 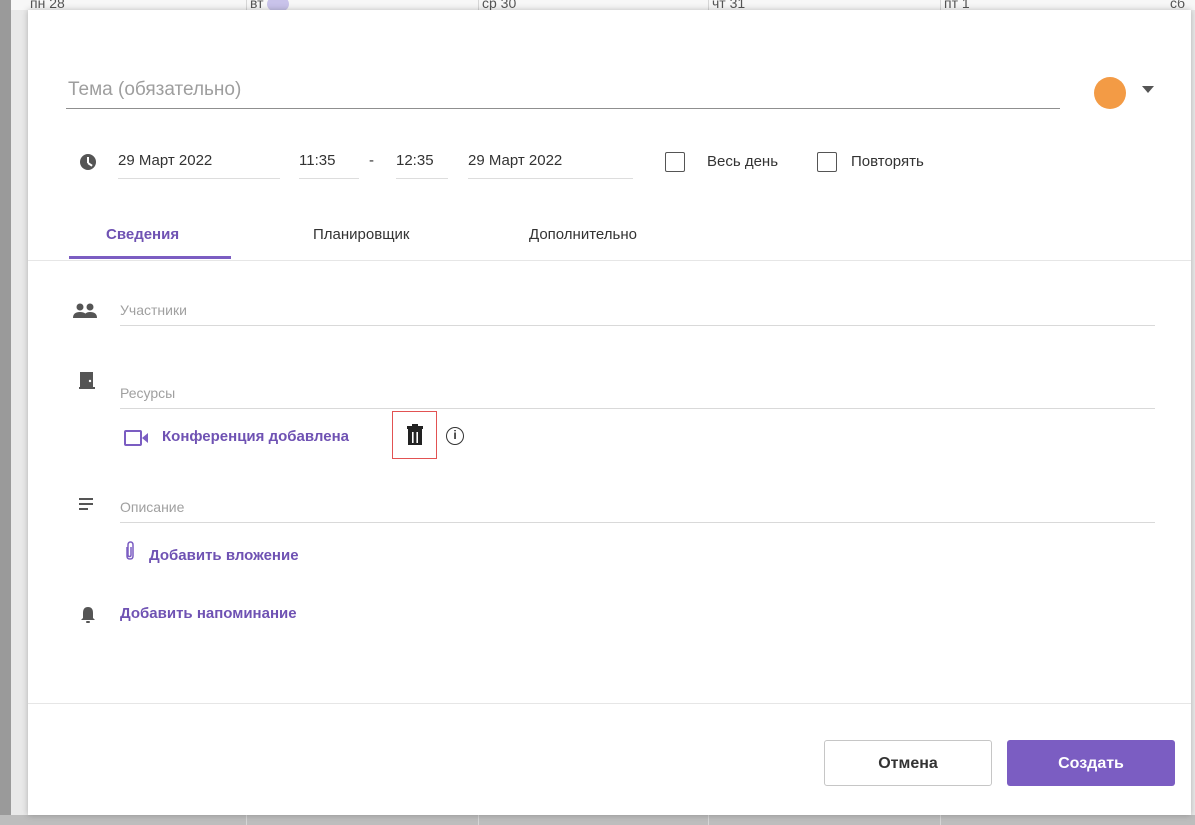 What do you see at coordinates (208, 613) in the screenshot?
I see `add-reminder-link: Добавить напоминание` at bounding box center [208, 613].